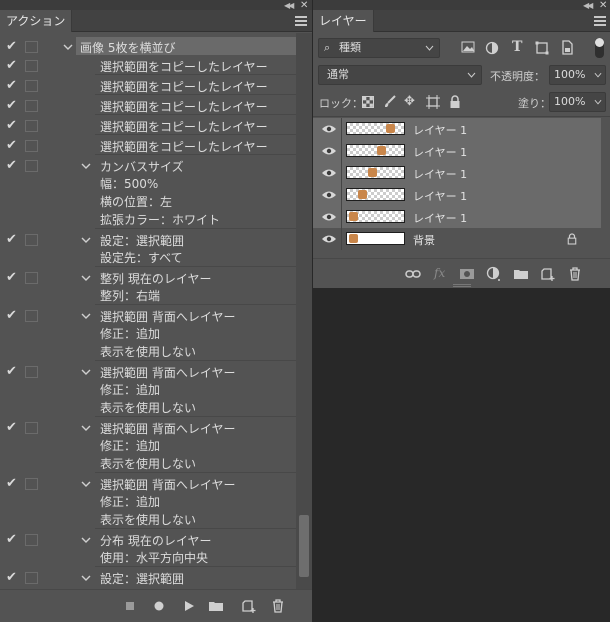 This screenshot has height=622, width=610. What do you see at coordinates (567, 47) in the screenshot?
I see `smart-object-filter-icon` at bounding box center [567, 47].